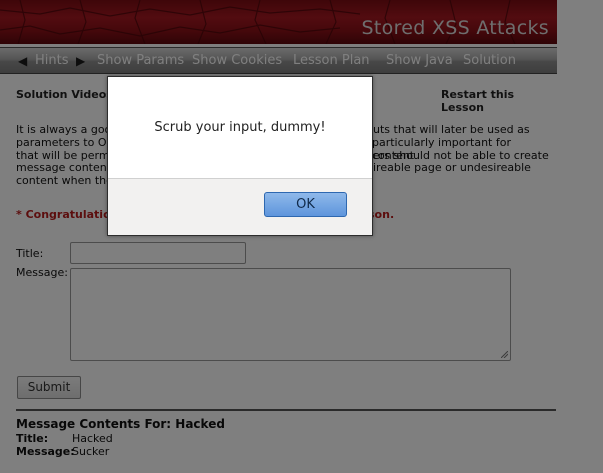 This screenshot has width=603, height=473. Describe the element at coordinates (305, 204) in the screenshot. I see `ok-button: OK` at that location.